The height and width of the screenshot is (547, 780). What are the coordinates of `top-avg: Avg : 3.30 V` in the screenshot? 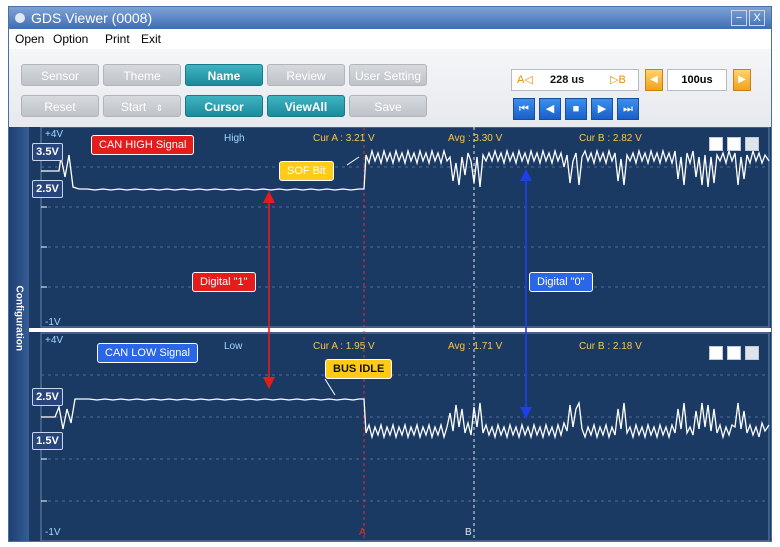 It's located at (475, 138).